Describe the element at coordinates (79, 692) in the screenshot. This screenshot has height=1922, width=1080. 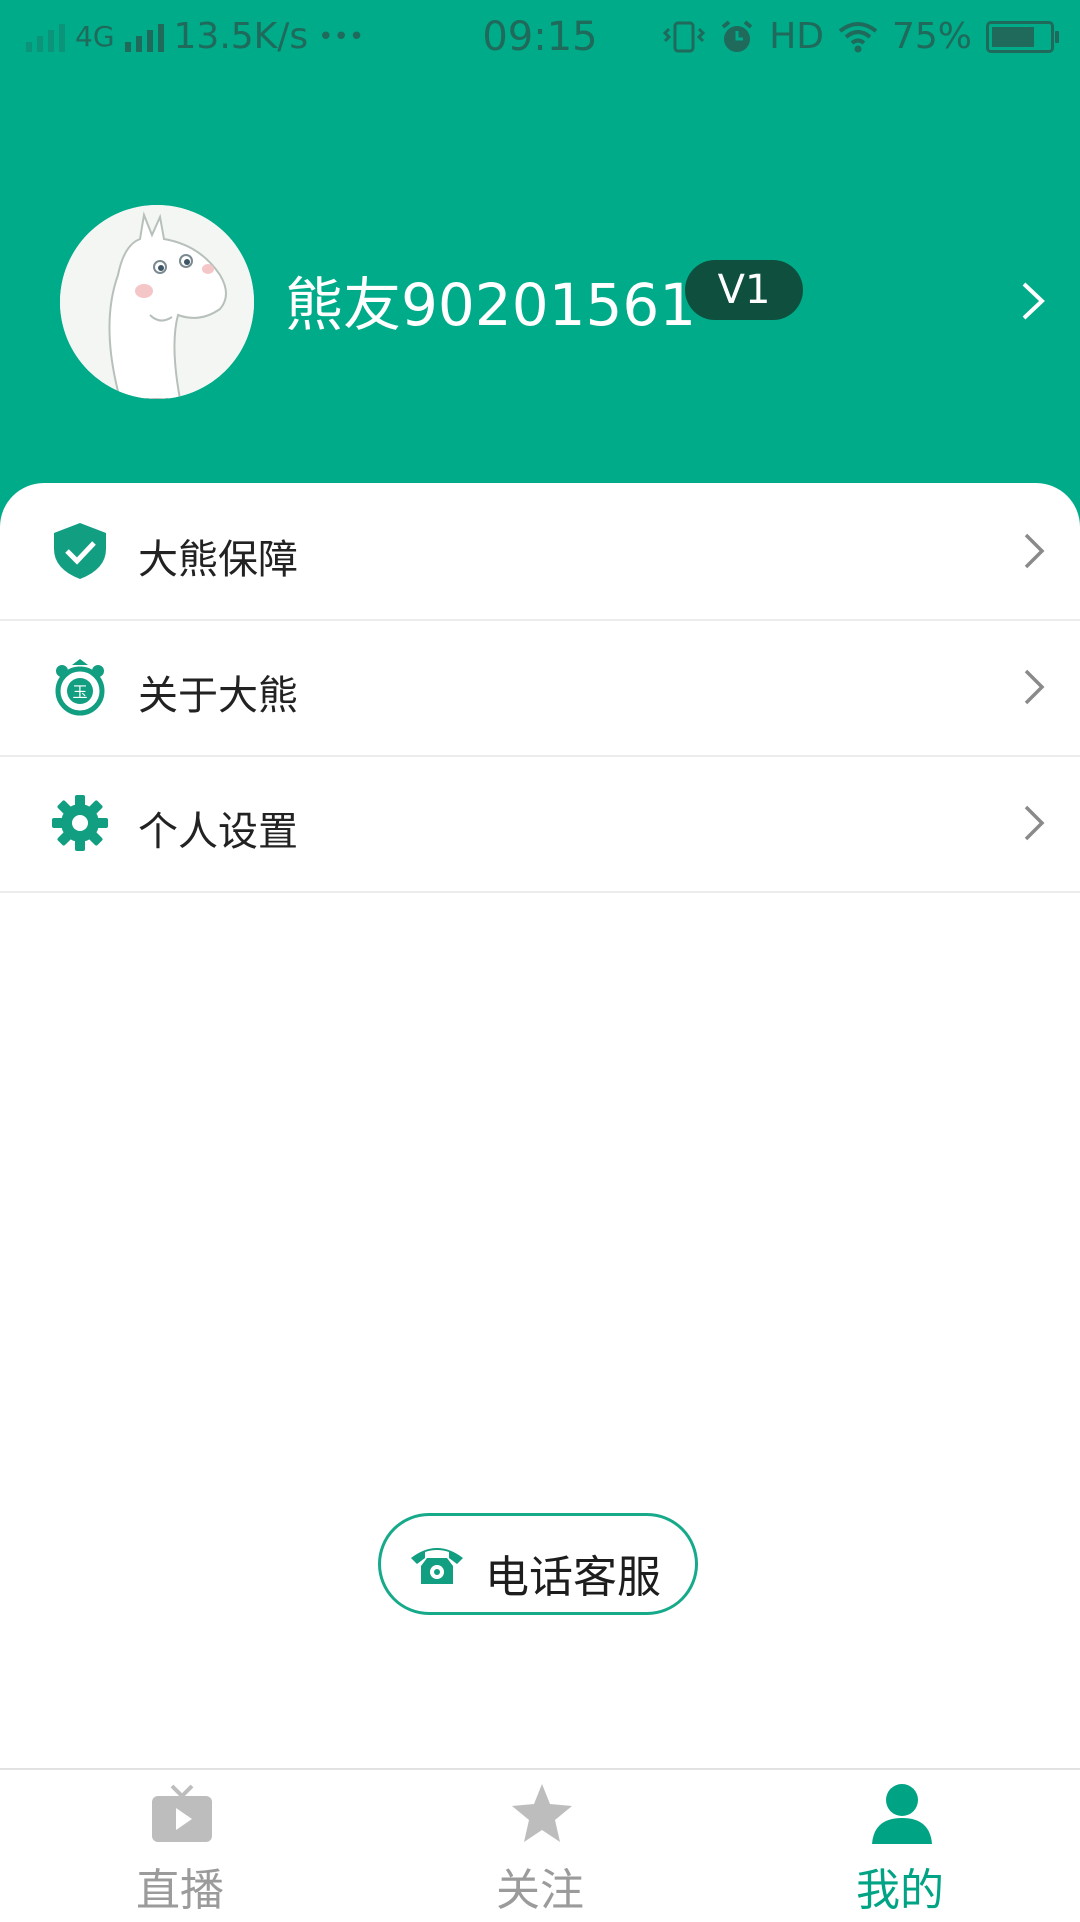
I see `svg-text: 玉` at that location.